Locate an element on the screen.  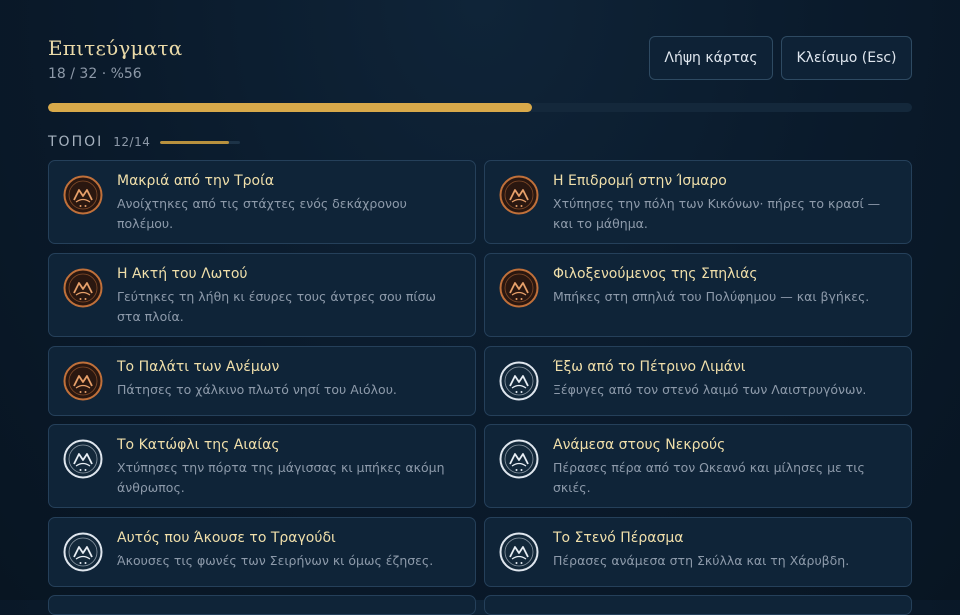
achievement-title: Έξω από το Πέτρινο Λιμάνι is located at coordinates (649, 367).